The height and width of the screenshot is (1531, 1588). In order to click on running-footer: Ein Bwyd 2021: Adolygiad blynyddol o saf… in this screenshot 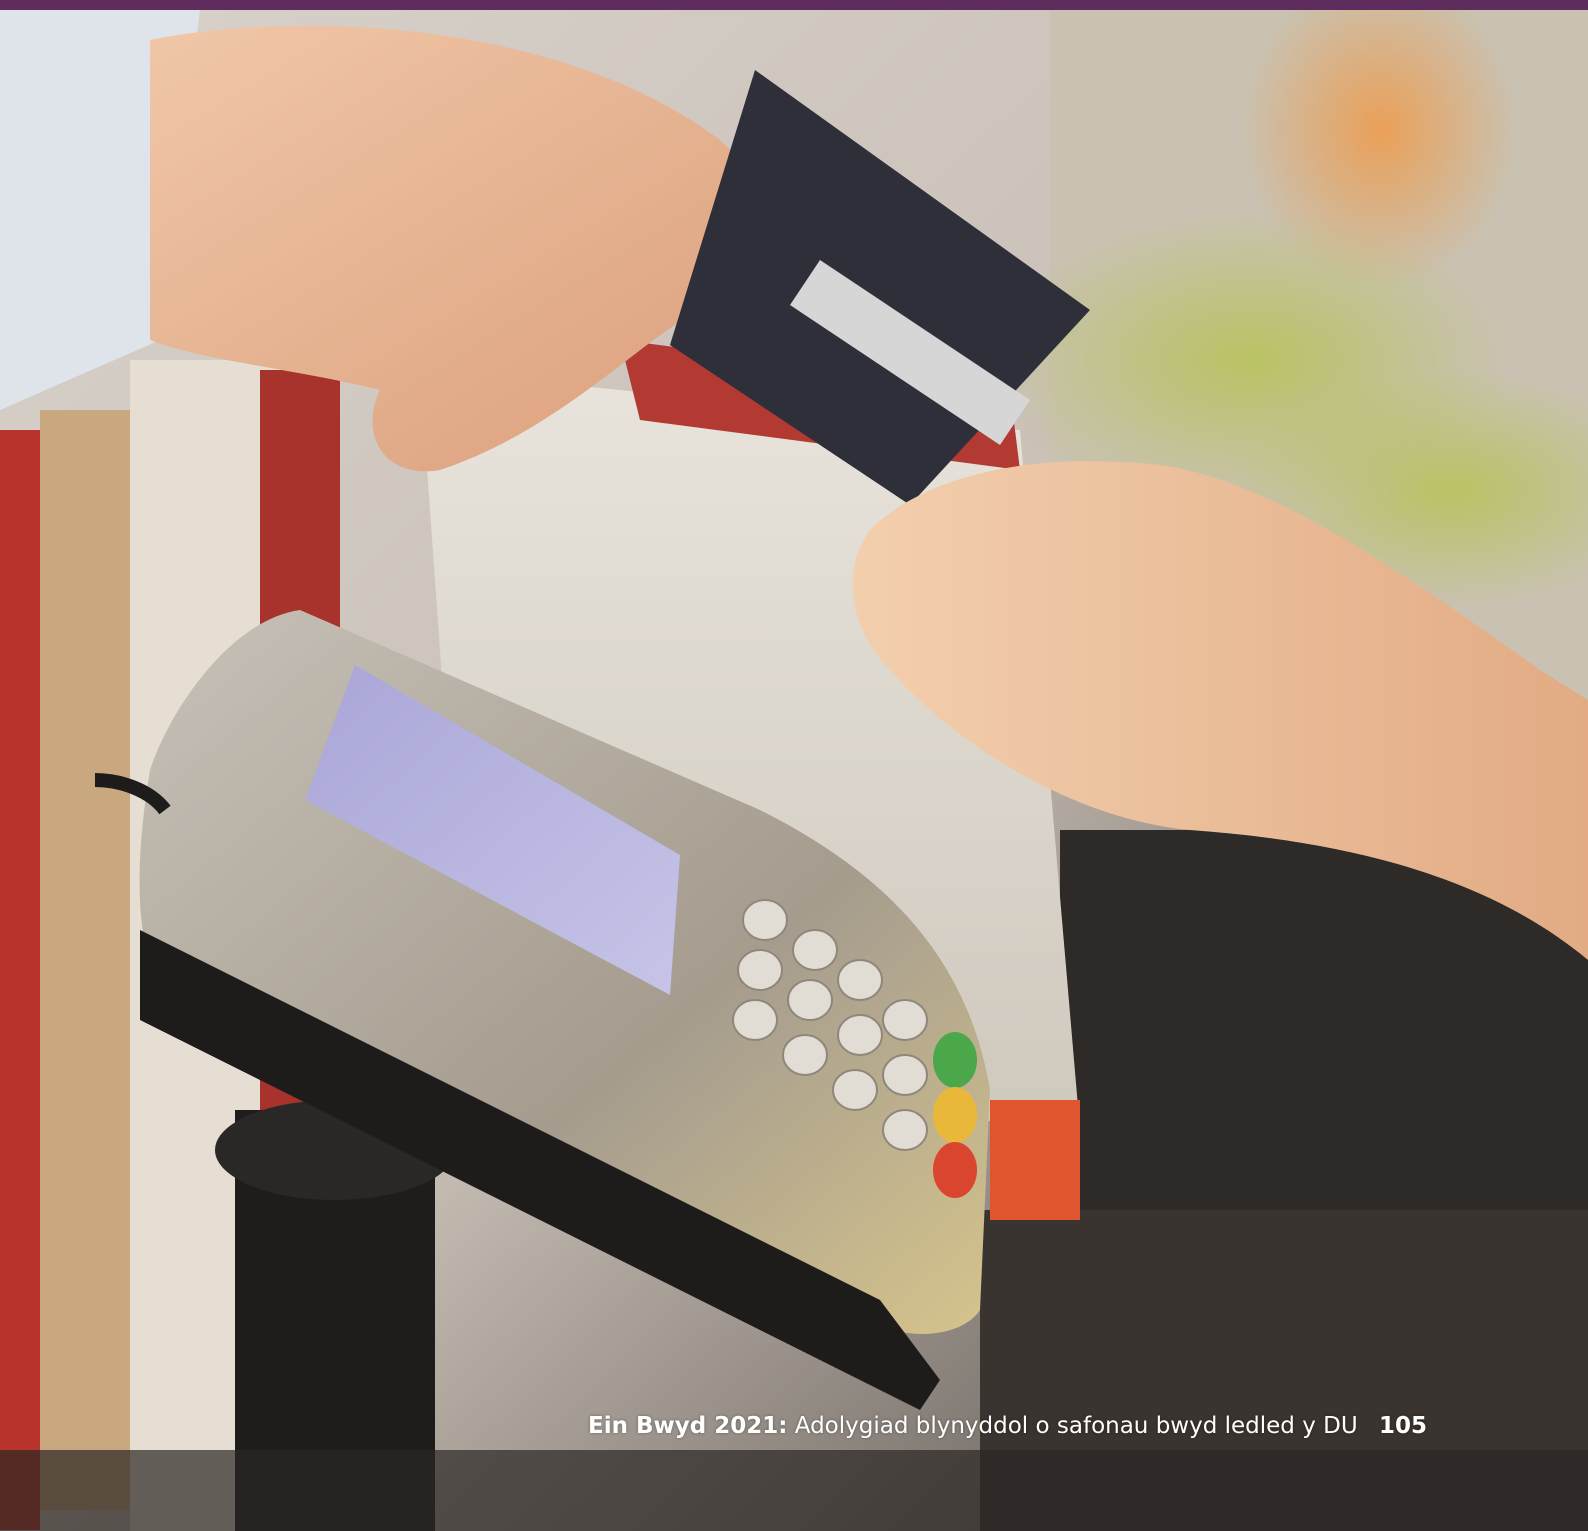, I will do `click(1007, 1426)`.